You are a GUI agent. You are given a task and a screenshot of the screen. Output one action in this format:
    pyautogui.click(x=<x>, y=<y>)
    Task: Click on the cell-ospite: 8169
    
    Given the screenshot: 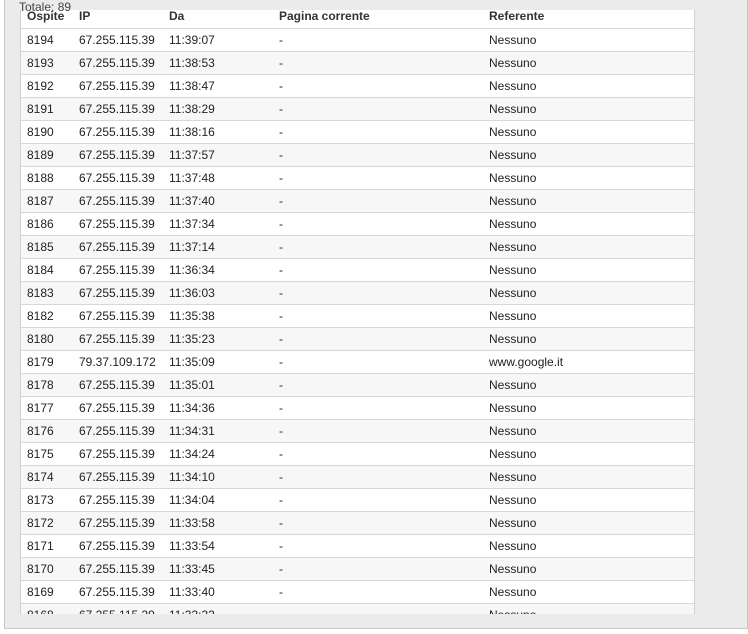 What is the action you would take?
    pyautogui.click(x=40, y=592)
    